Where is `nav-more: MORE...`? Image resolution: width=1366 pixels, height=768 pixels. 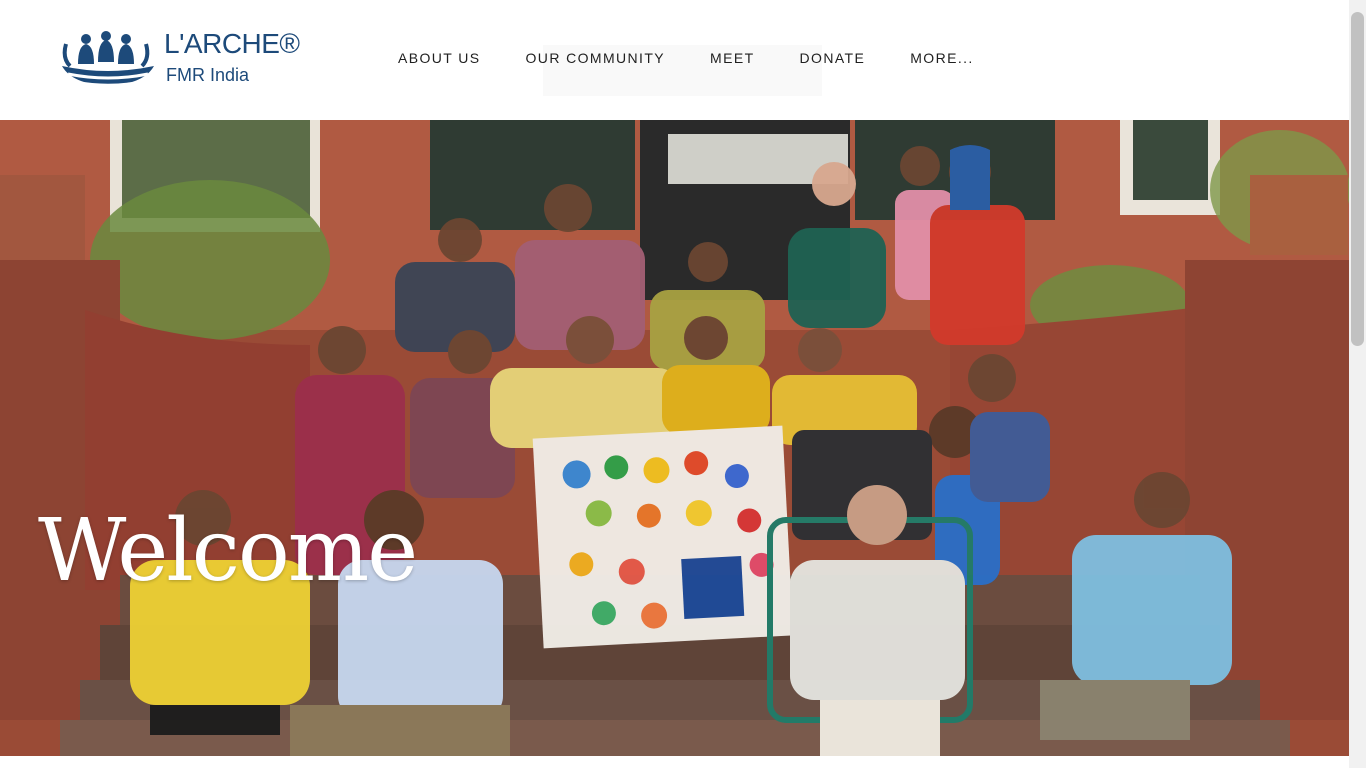 nav-more: MORE... is located at coordinates (941, 58).